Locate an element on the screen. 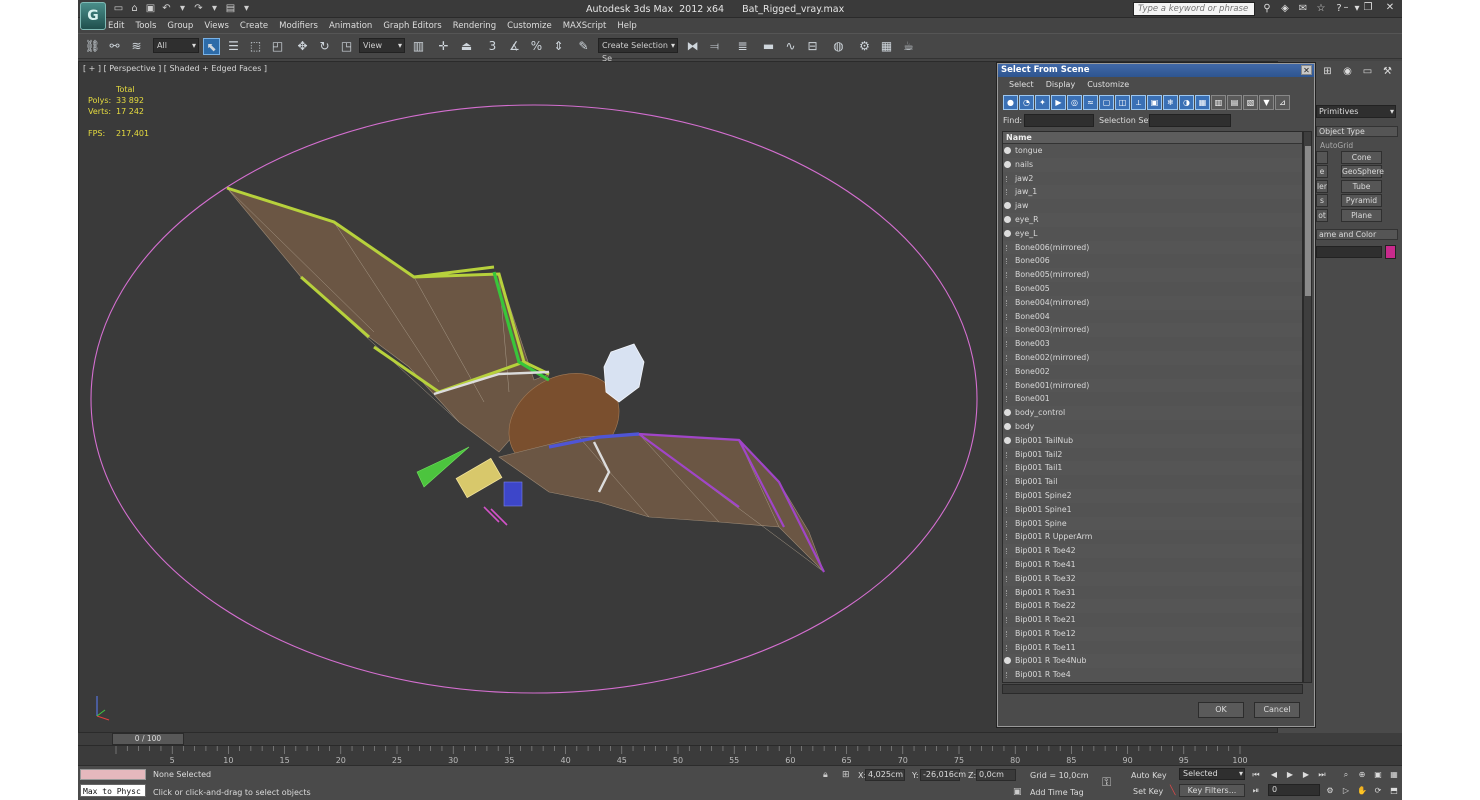 The image size is (1480, 800). display-geometry-icon: ● is located at coordinates (1010, 102).